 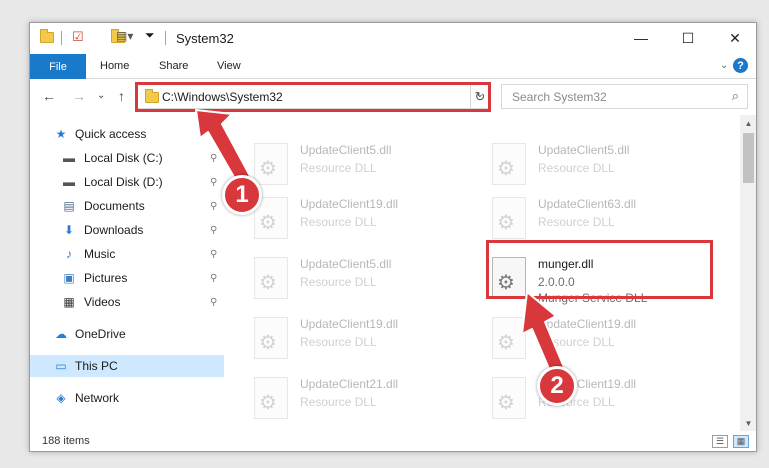 What do you see at coordinates (557, 386) in the screenshot?
I see `callout-badge-2: 2` at bounding box center [557, 386].